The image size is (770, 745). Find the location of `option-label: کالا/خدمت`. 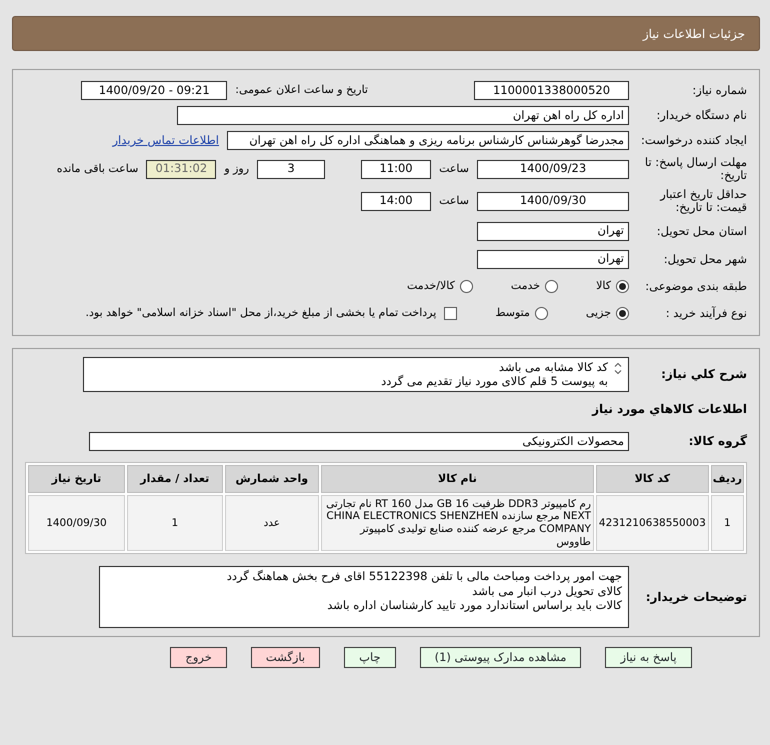

option-label: کالا/خدمت is located at coordinates (431, 286).